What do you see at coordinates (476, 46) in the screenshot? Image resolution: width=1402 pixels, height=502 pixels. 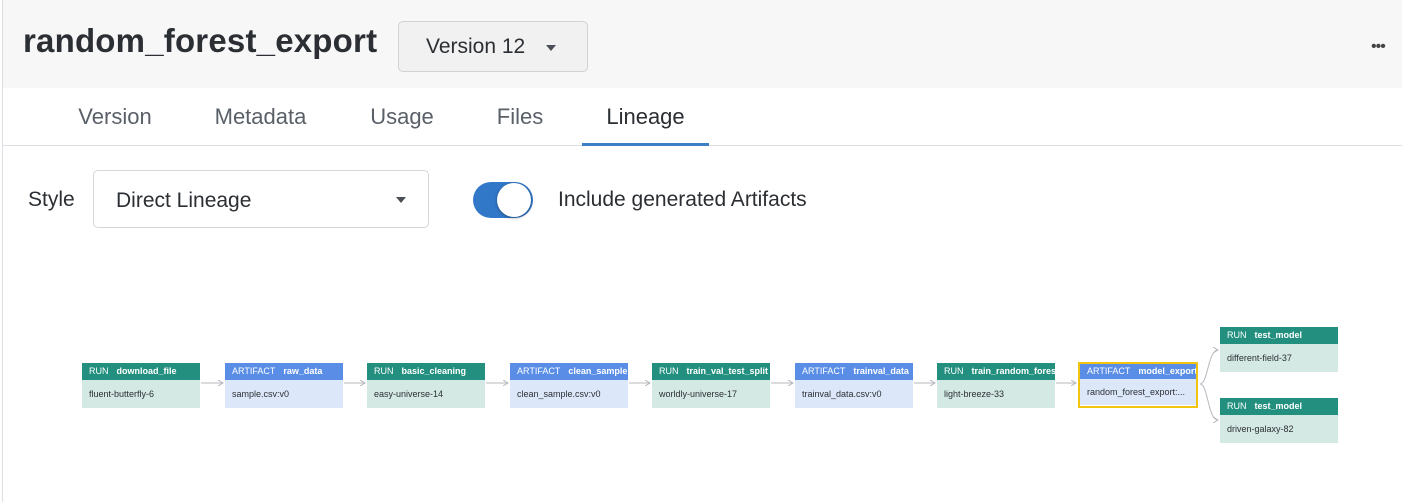 I see `version-select-label: Version 12` at bounding box center [476, 46].